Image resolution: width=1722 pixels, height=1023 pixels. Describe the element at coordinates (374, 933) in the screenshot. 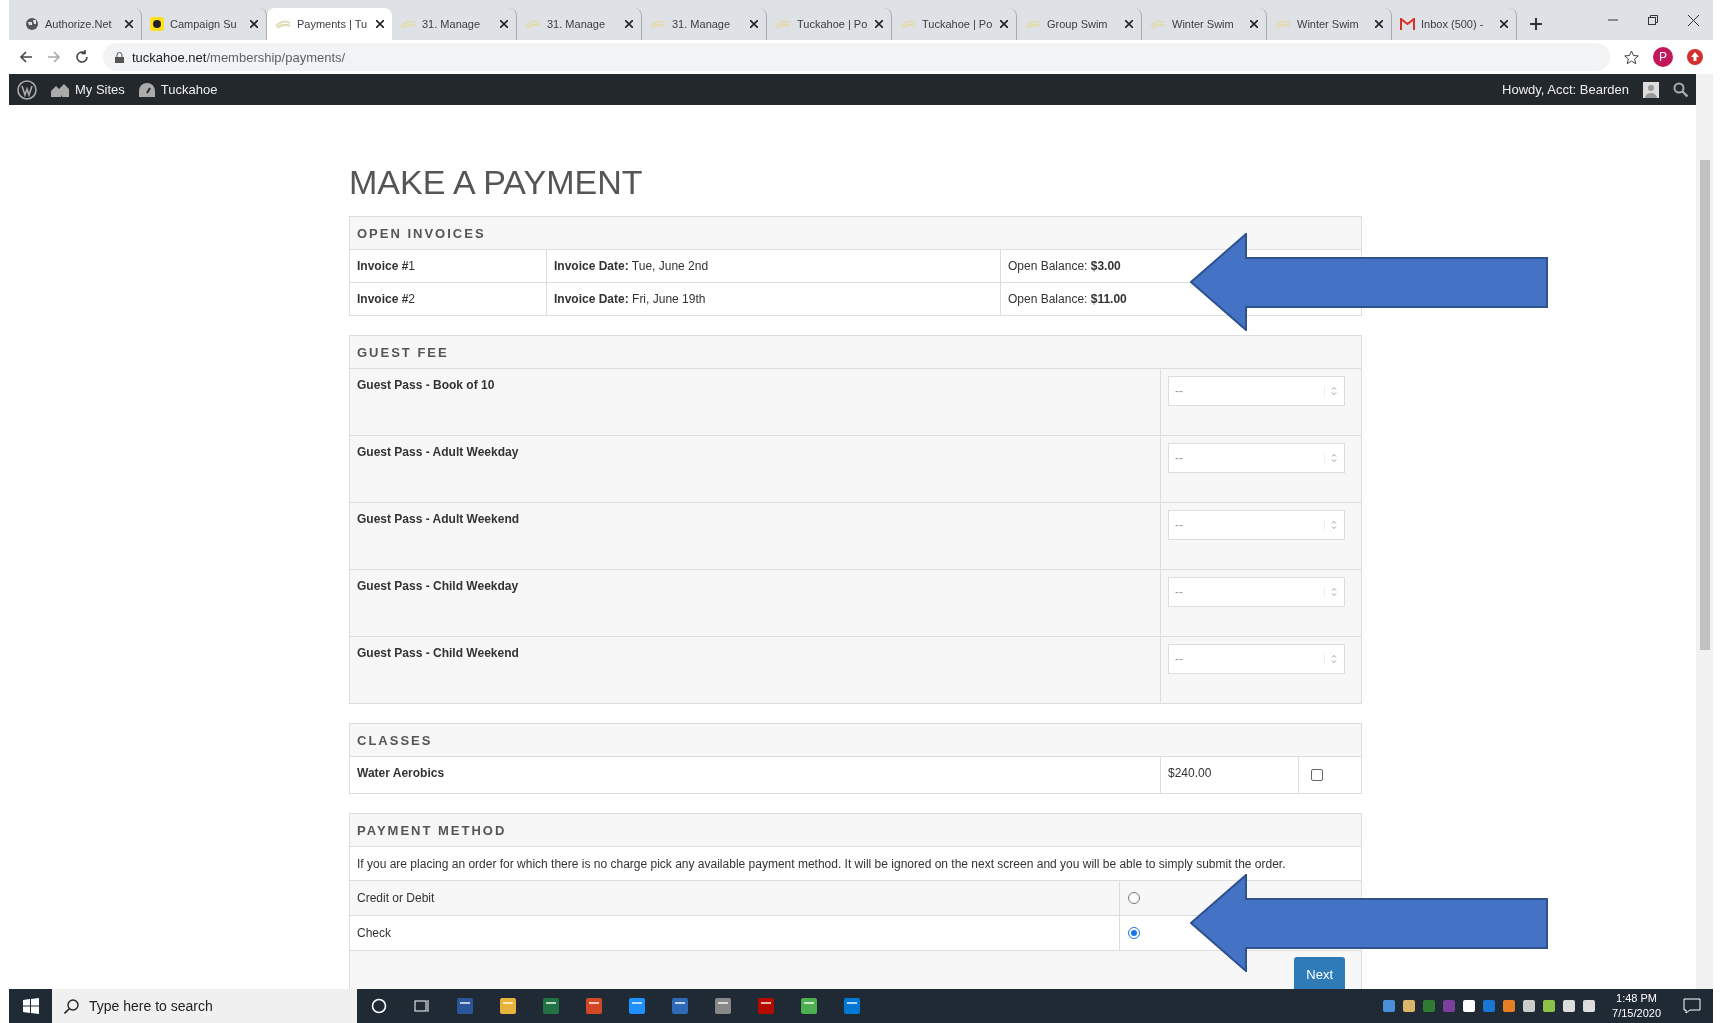

I see `option-label: Check` at that location.